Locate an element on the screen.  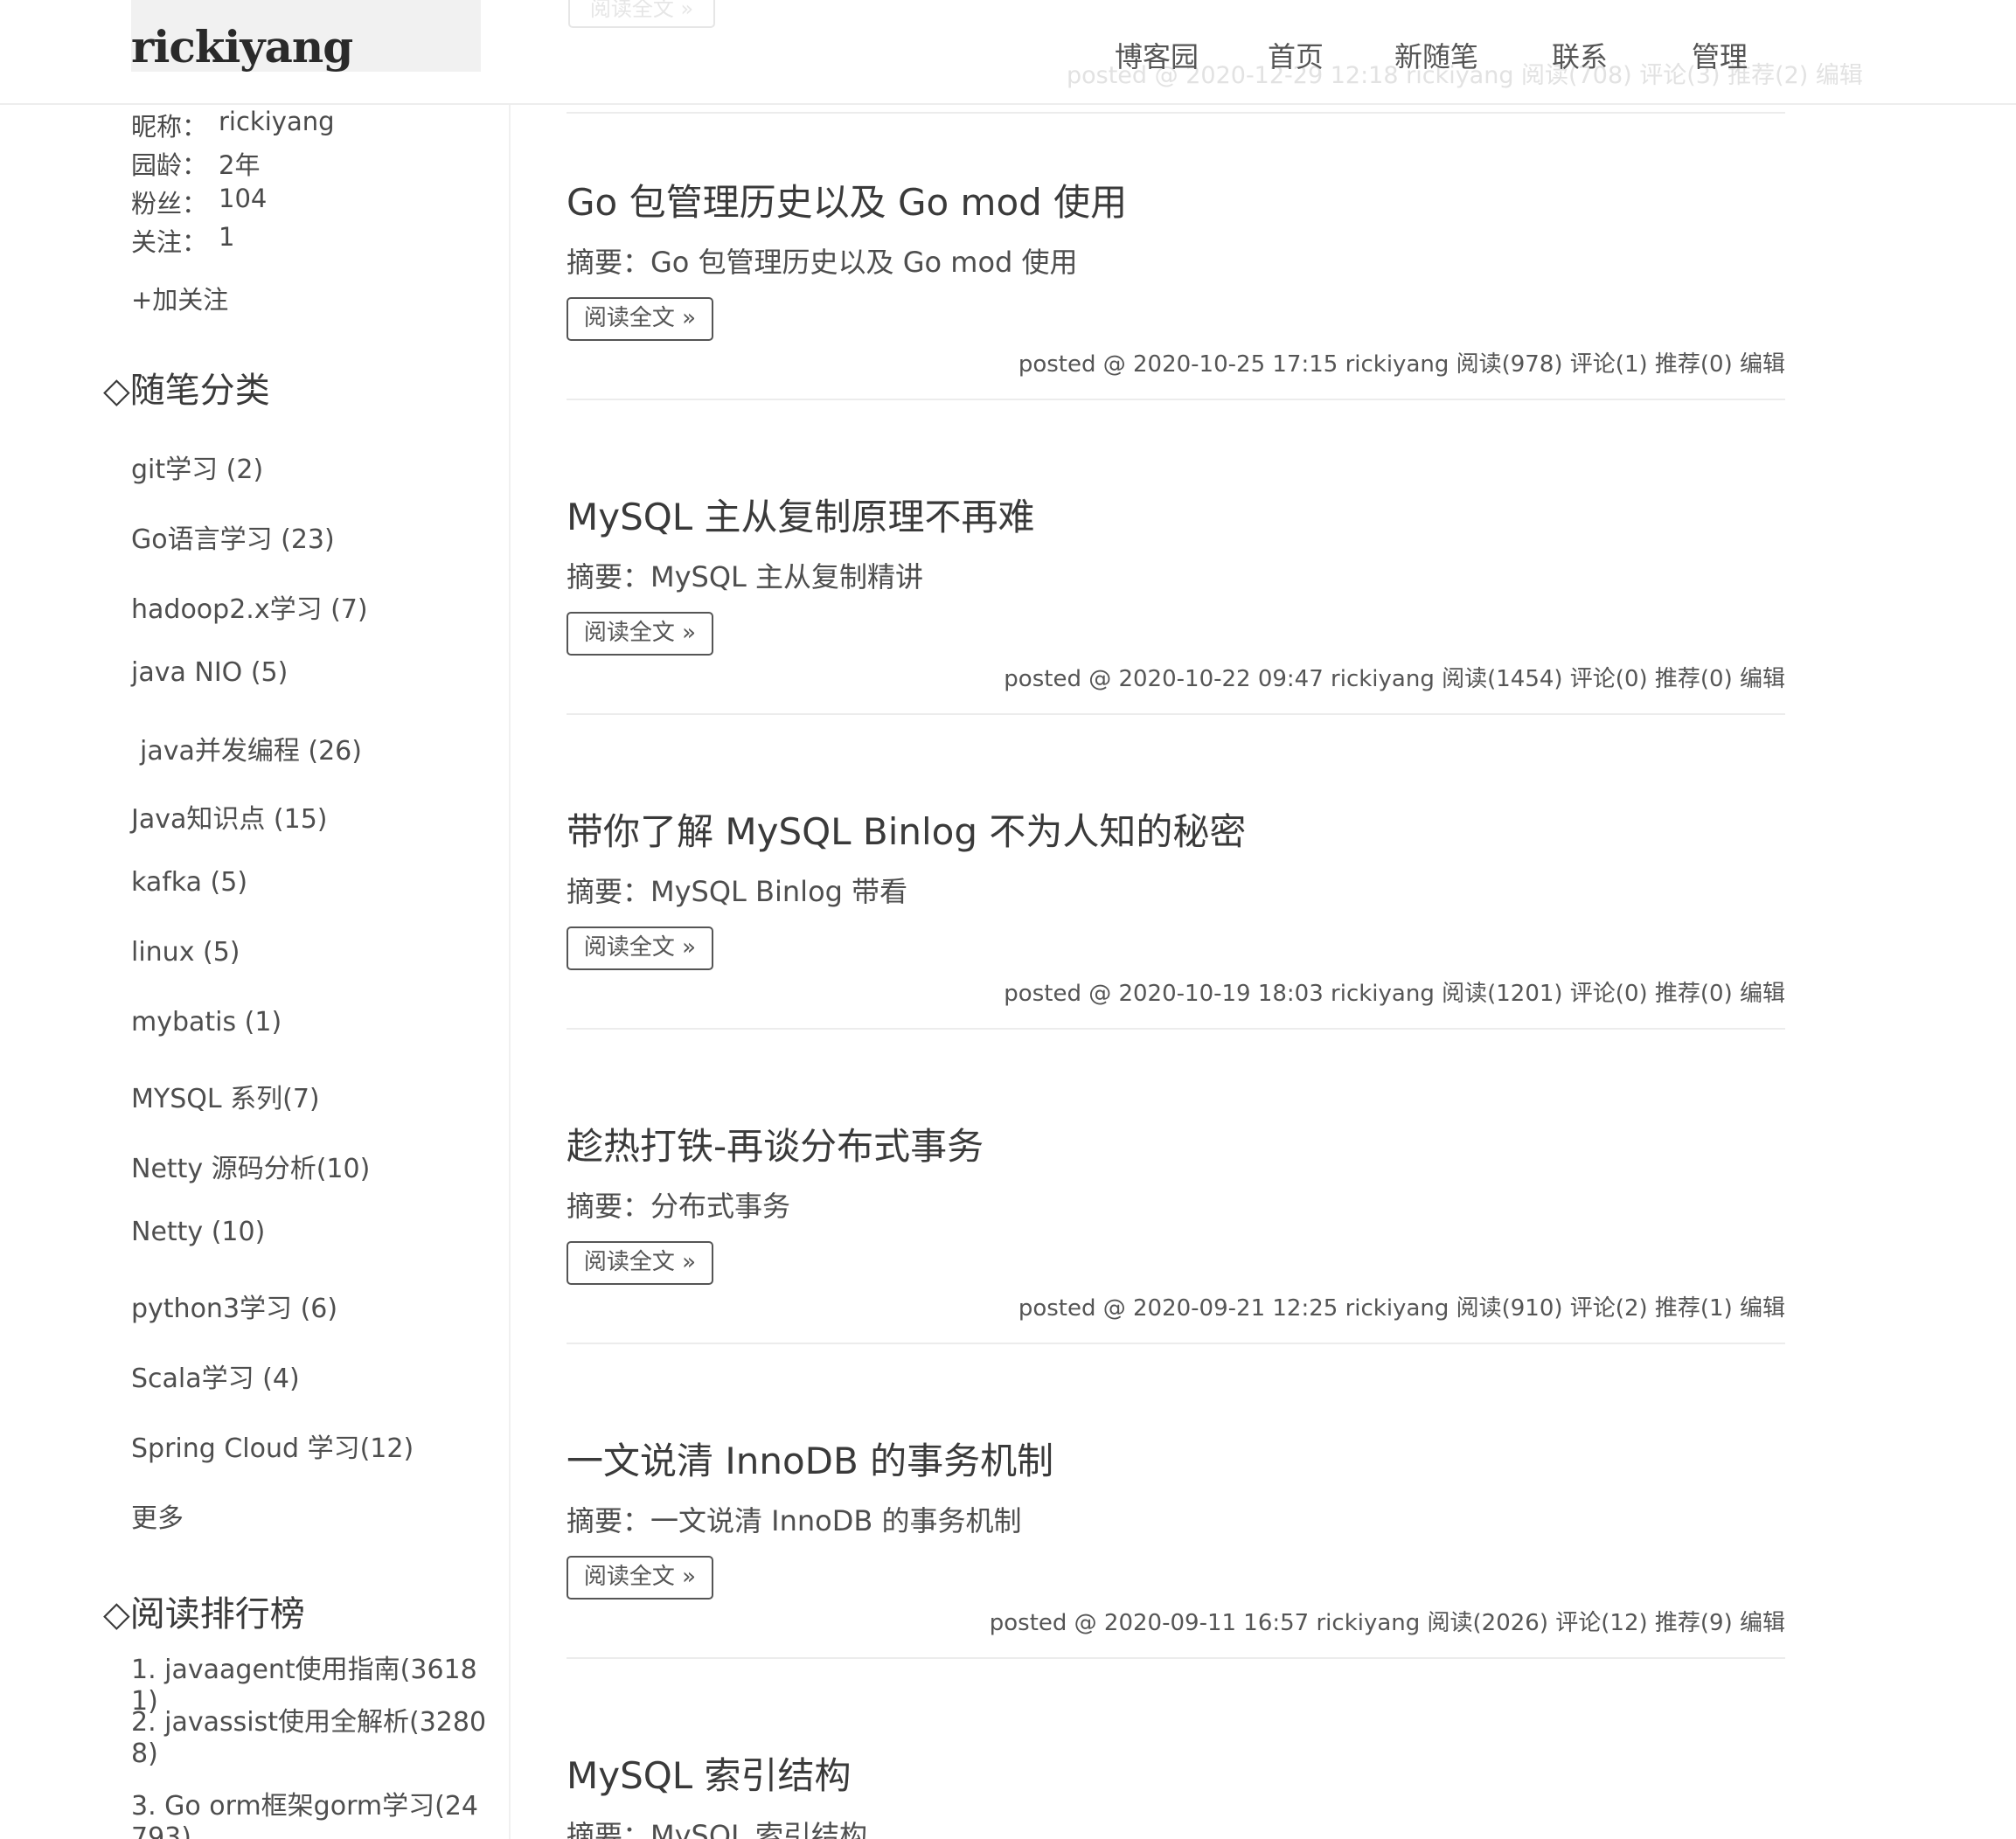
category-item: java并发编程 (26) is located at coordinates (251, 748).